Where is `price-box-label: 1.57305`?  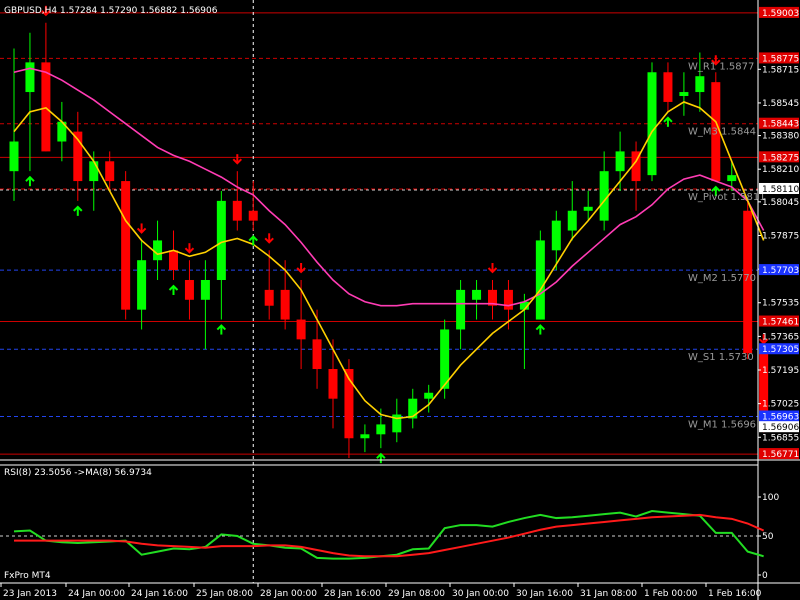
price-box-label: 1.57305 is located at coordinates (780, 350).